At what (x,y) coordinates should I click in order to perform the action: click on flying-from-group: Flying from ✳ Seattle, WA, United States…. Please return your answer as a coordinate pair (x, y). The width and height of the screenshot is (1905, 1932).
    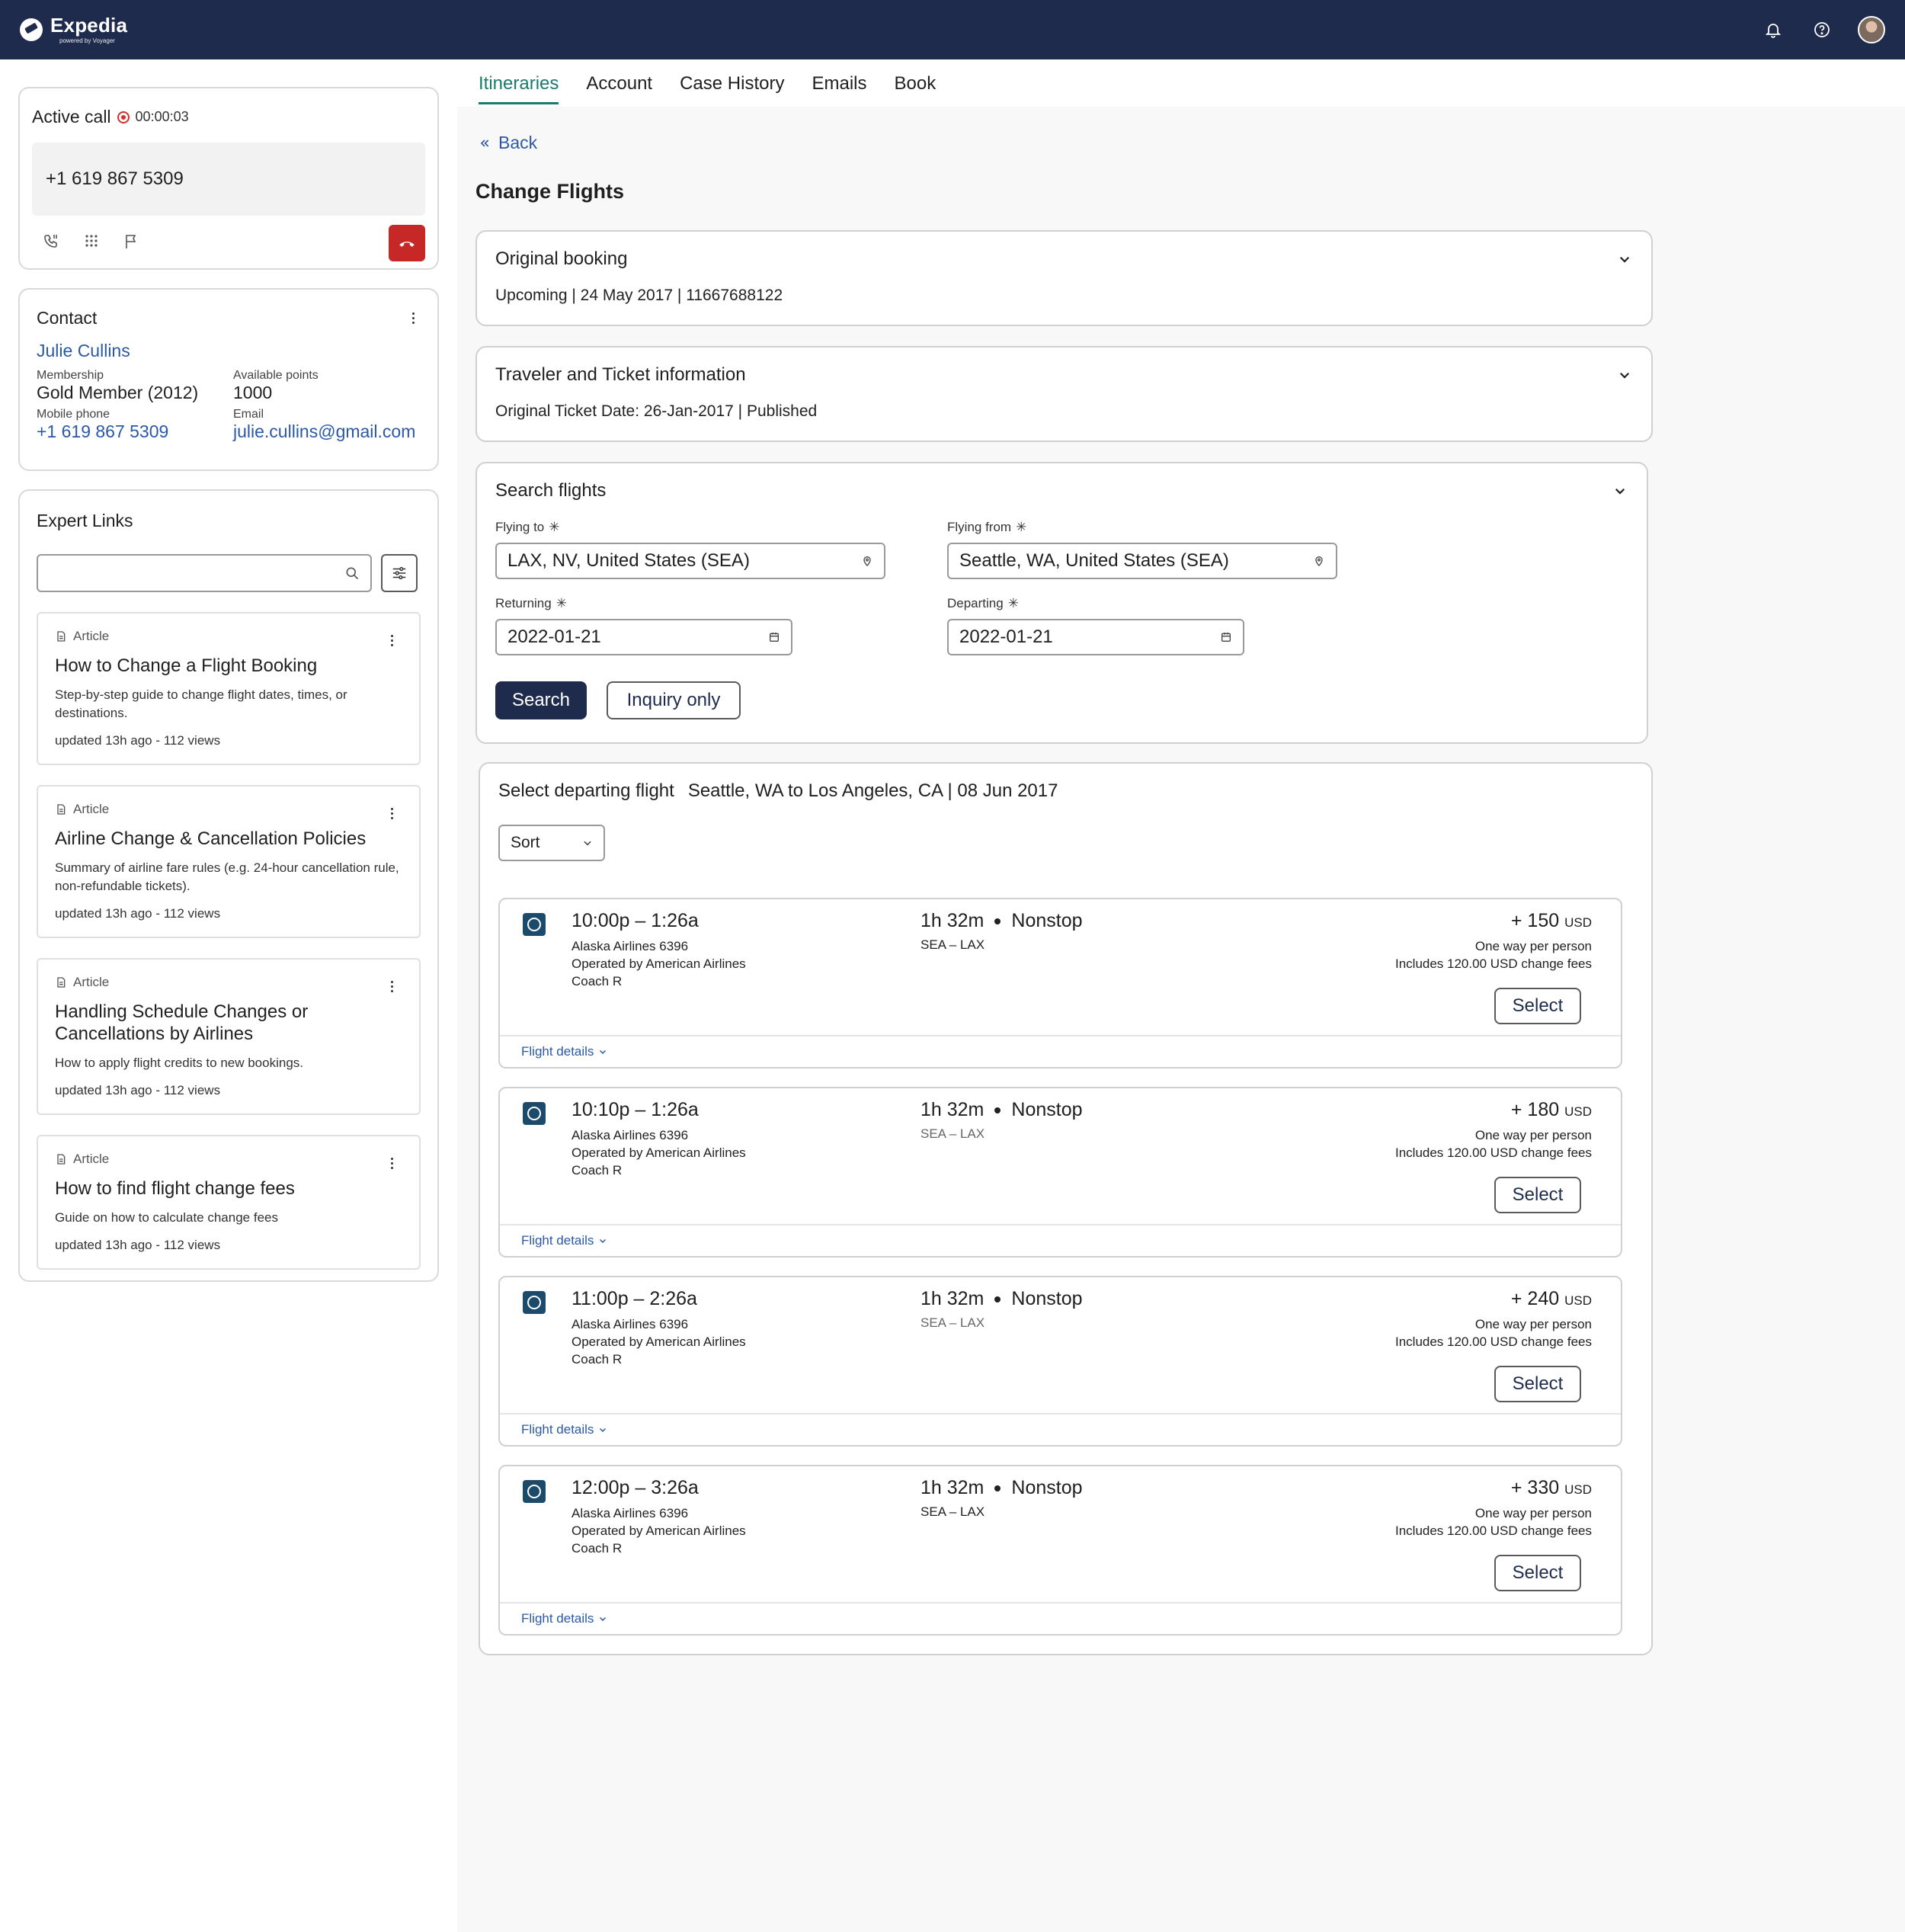
    Looking at the image, I should click on (1287, 549).